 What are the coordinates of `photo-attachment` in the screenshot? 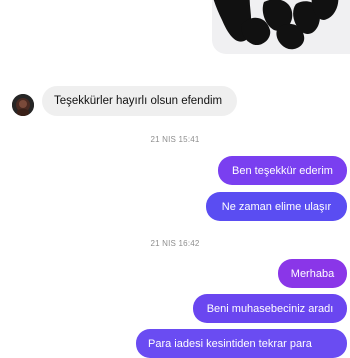 It's located at (281, 27).